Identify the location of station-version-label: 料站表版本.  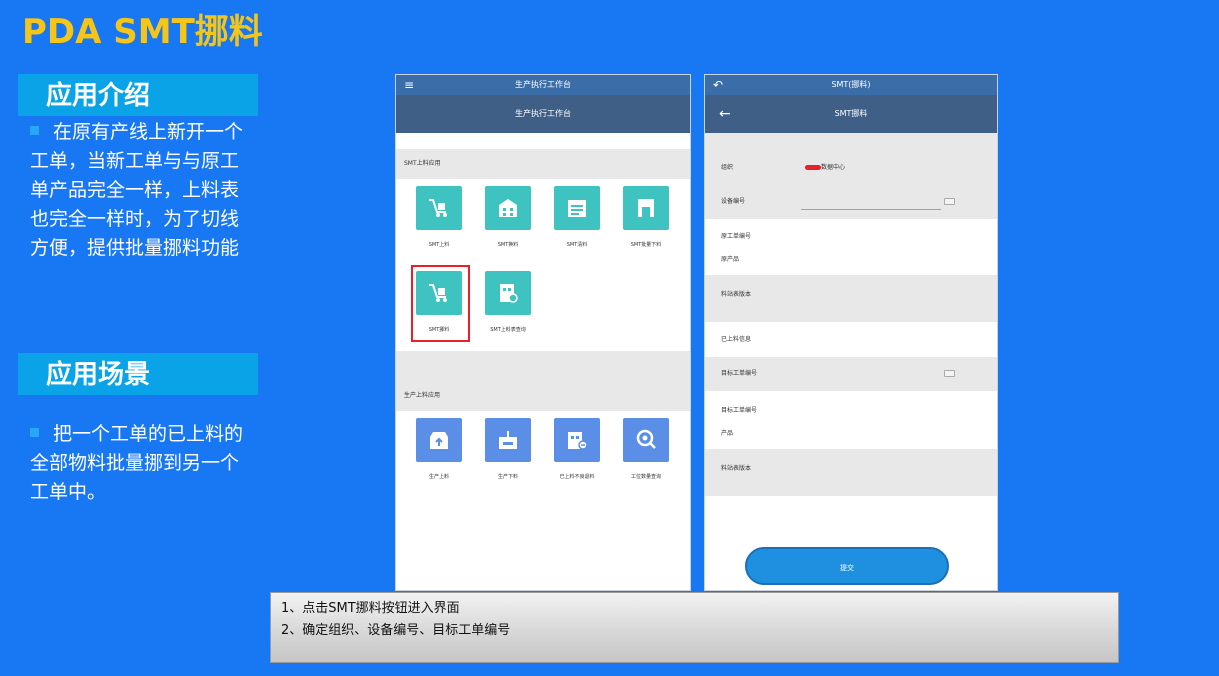
(736, 294).